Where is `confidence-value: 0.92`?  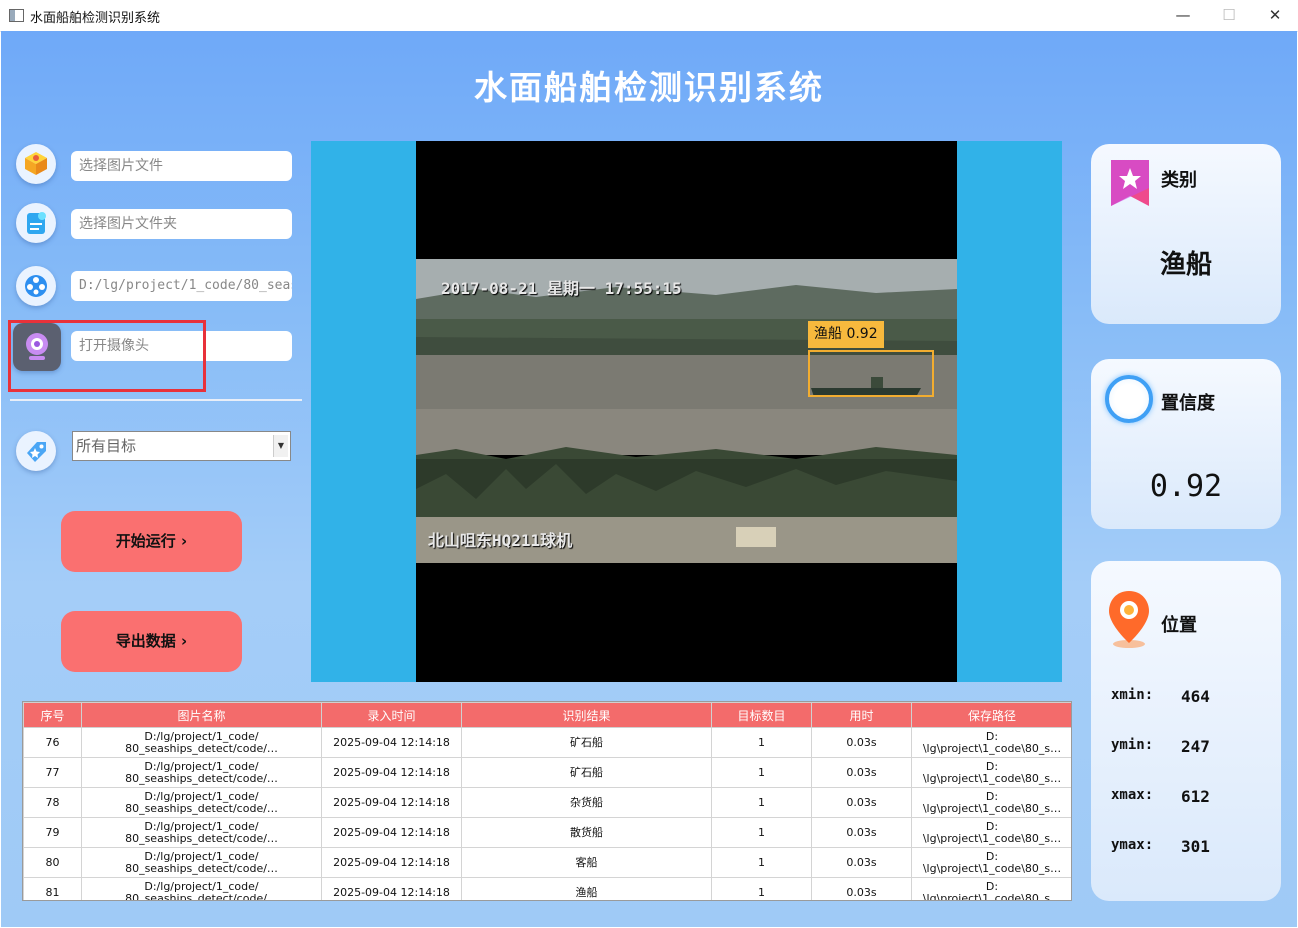 confidence-value: 0.92 is located at coordinates (1186, 486).